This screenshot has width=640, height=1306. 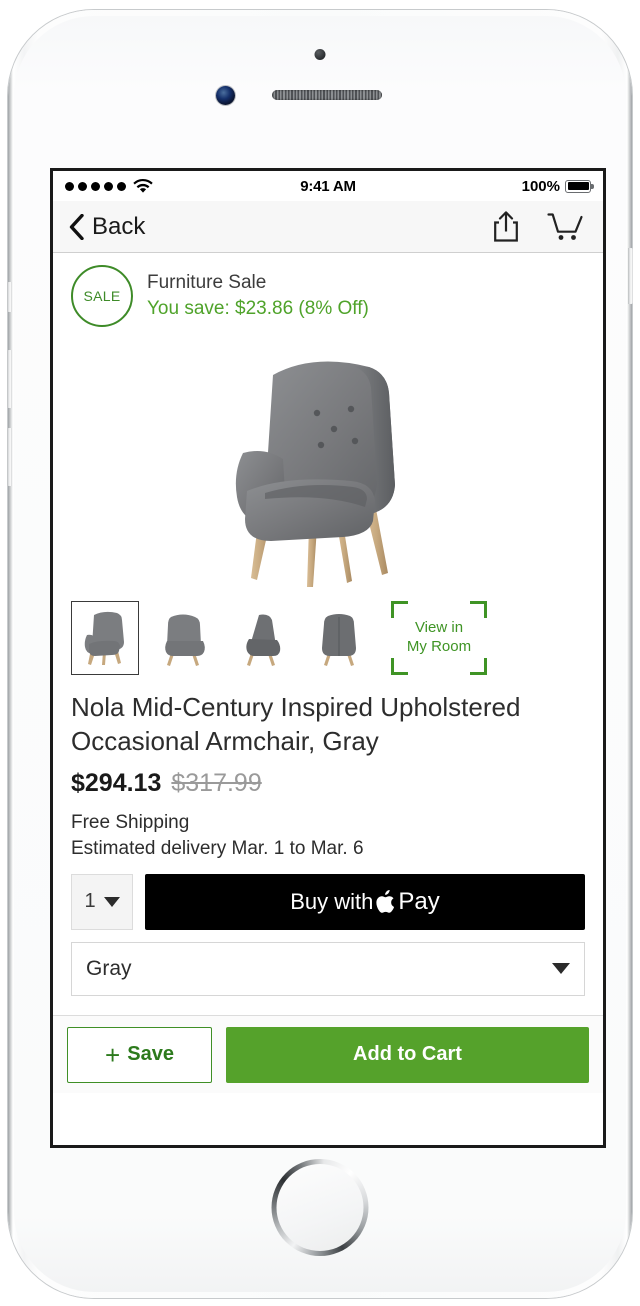 What do you see at coordinates (399, 609) in the screenshot?
I see `ar-corner-top-left` at bounding box center [399, 609].